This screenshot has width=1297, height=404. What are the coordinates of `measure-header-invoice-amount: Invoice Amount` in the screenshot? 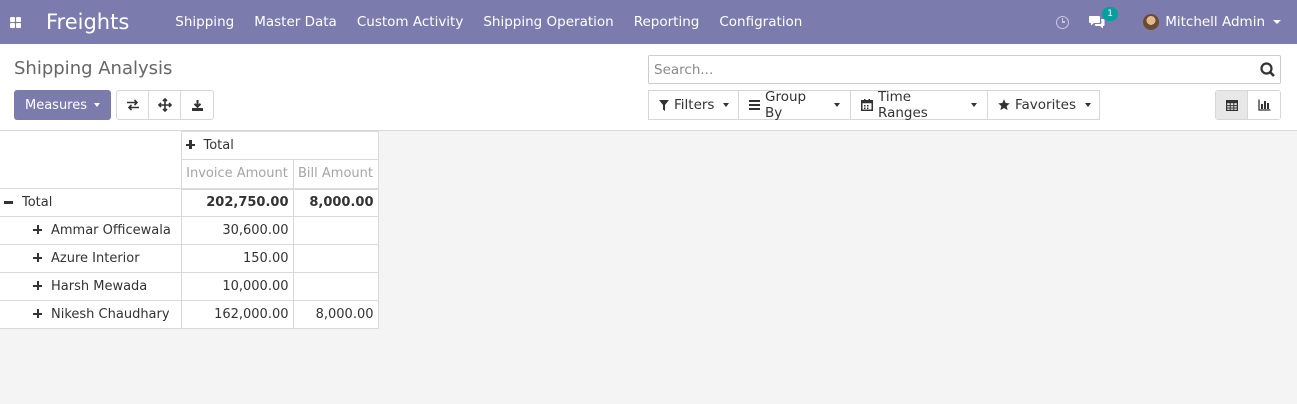 It's located at (237, 174).